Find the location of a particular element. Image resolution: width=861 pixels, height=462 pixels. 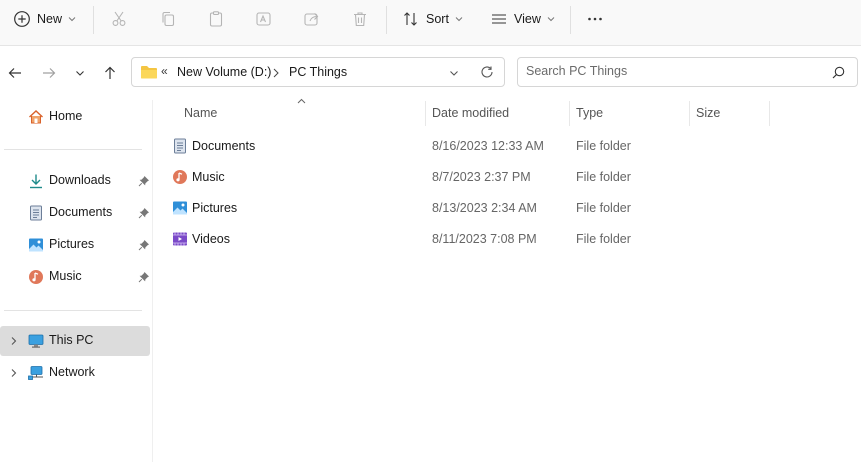

column-header-label: Size is located at coordinates (708, 113).